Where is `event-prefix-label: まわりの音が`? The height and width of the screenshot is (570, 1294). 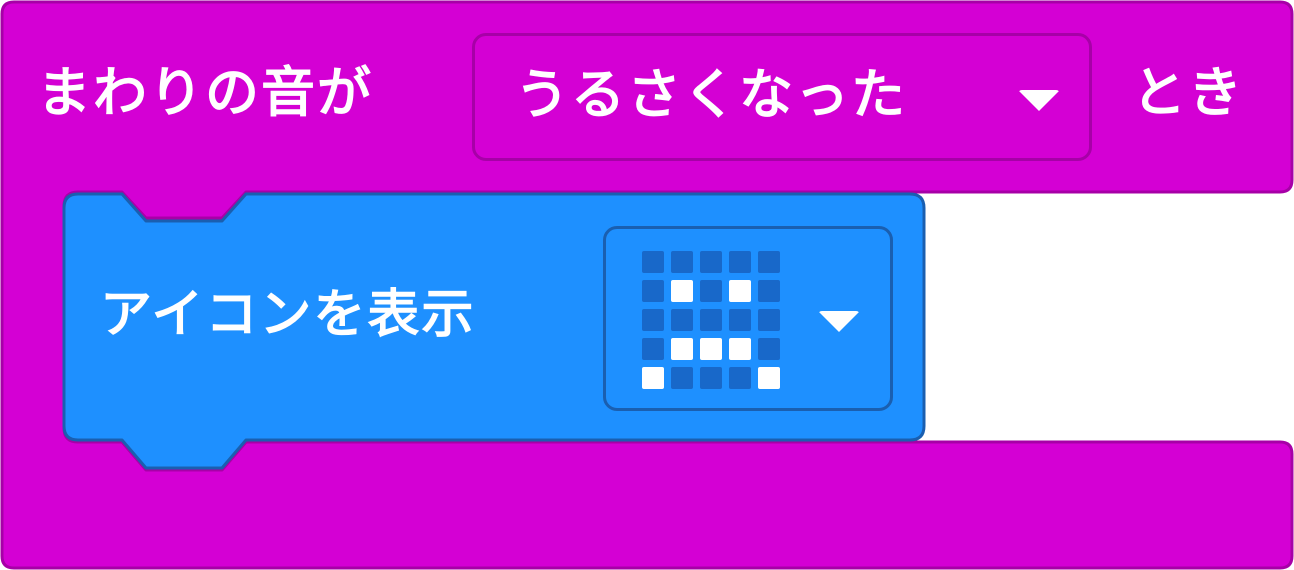 event-prefix-label: まわりの音が is located at coordinates (205, 92).